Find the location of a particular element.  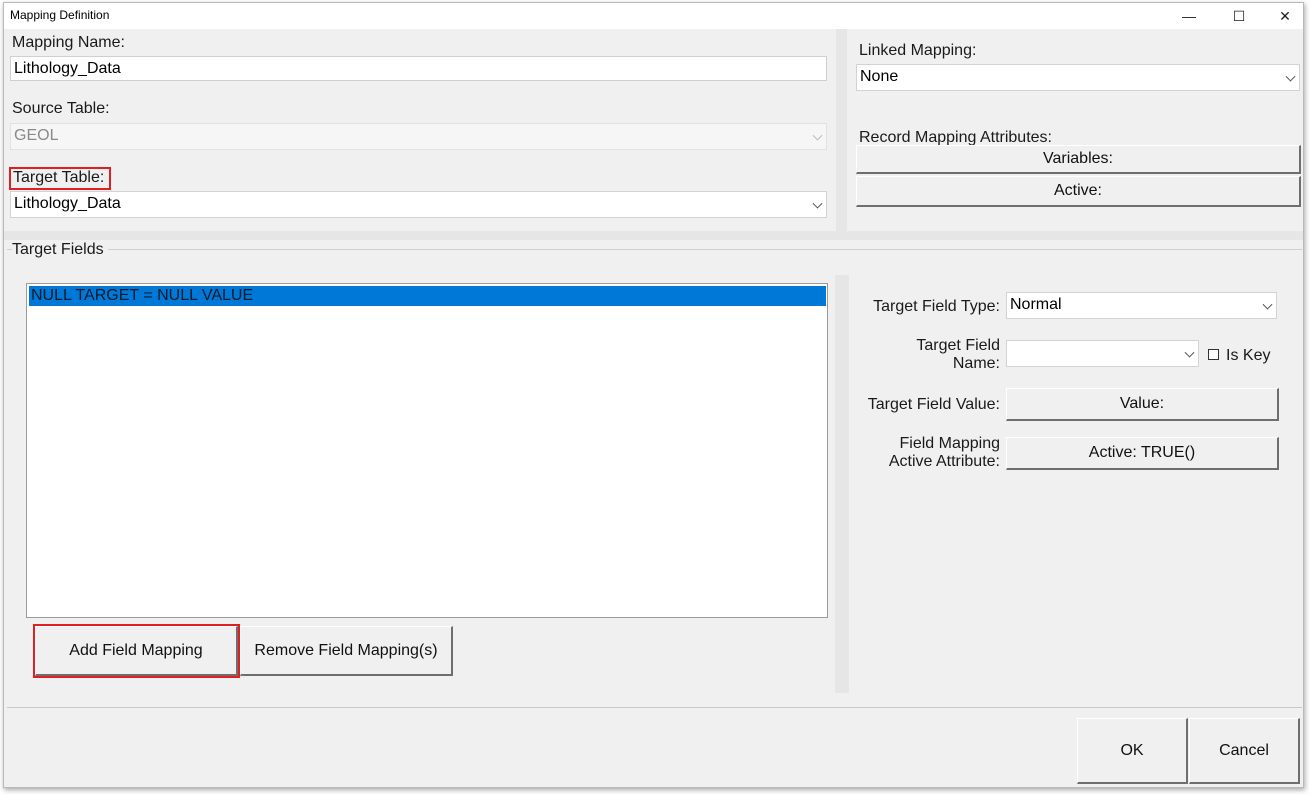

target-field-value-button-label: Value: is located at coordinates (1142, 403).